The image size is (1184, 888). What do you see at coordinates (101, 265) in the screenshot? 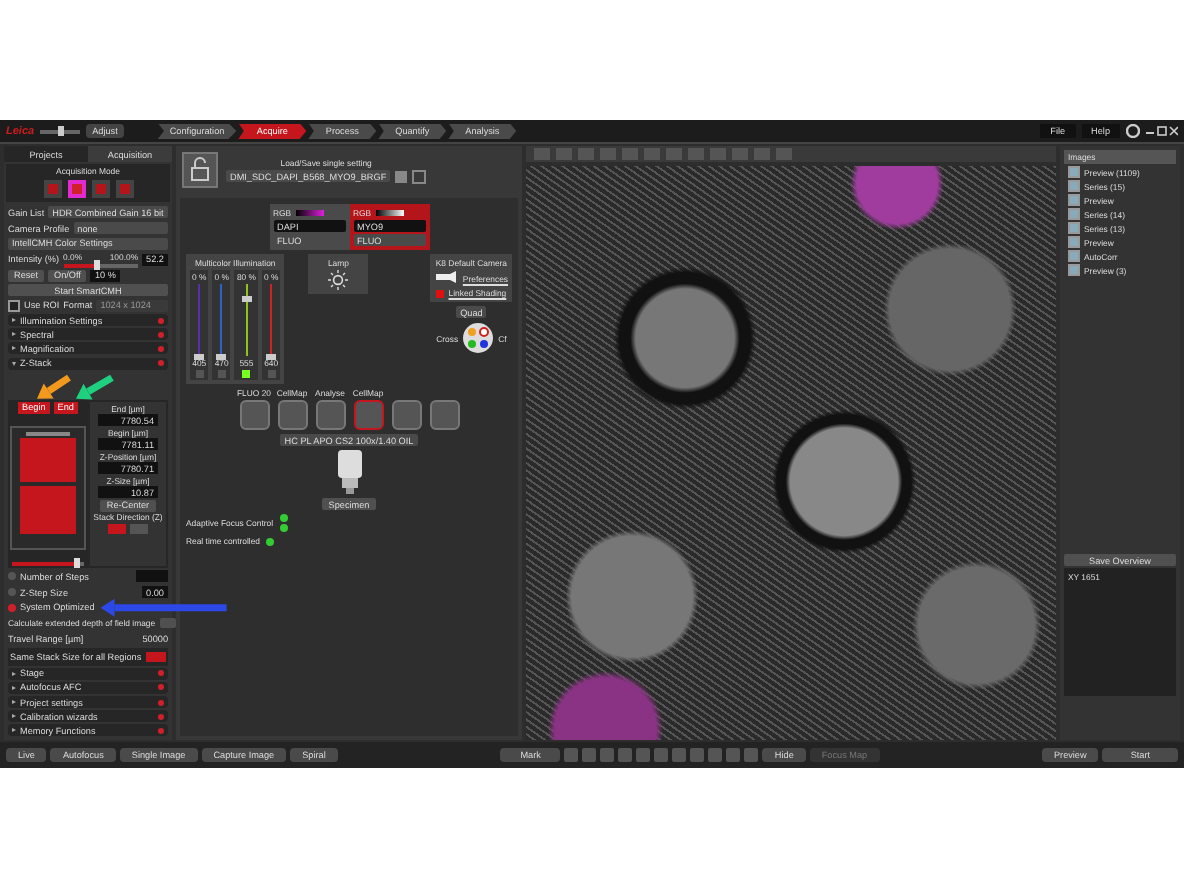
I see `intensity-slider` at bounding box center [101, 265].